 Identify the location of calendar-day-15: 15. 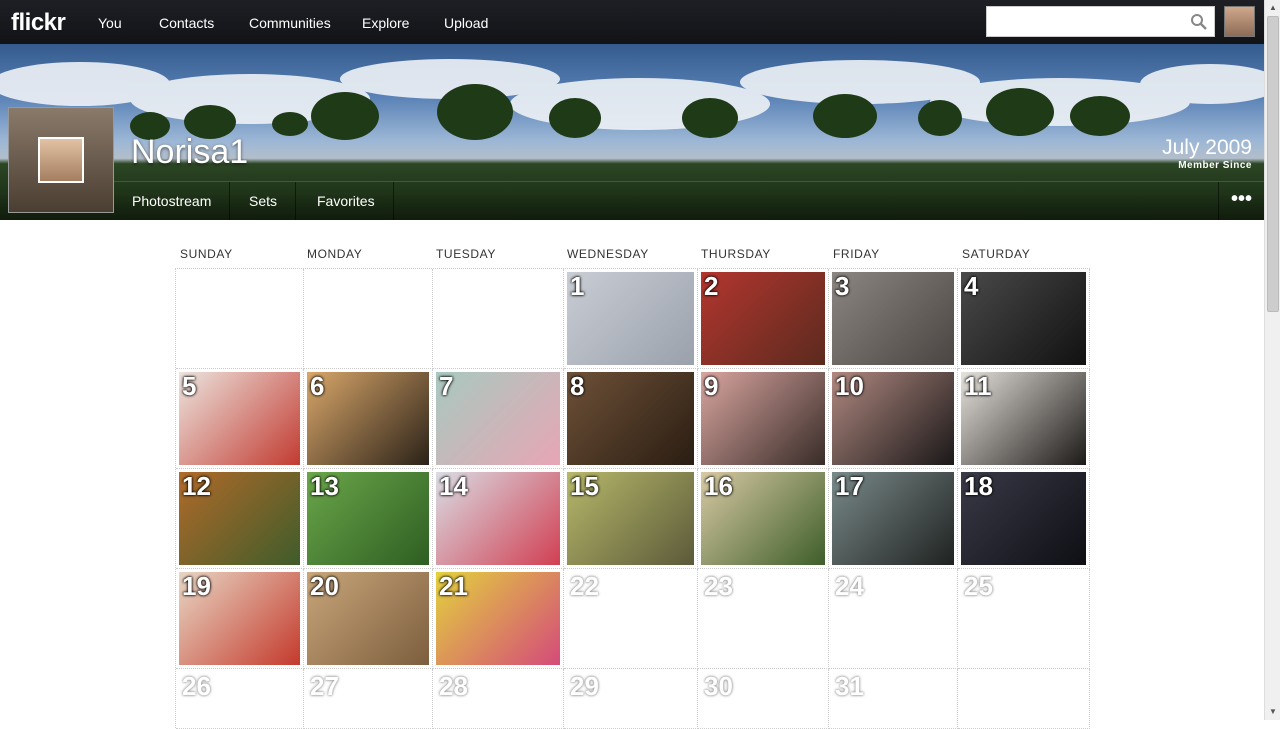
(631, 519).